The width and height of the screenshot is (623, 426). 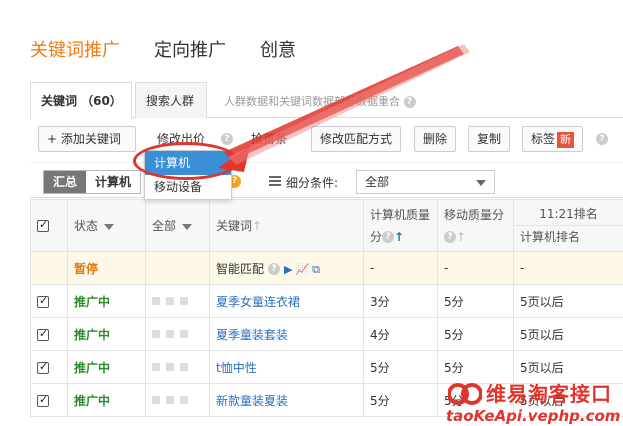 What do you see at coordinates (303, 269) in the screenshot?
I see `action-icons: ▶📈⧉` at bounding box center [303, 269].